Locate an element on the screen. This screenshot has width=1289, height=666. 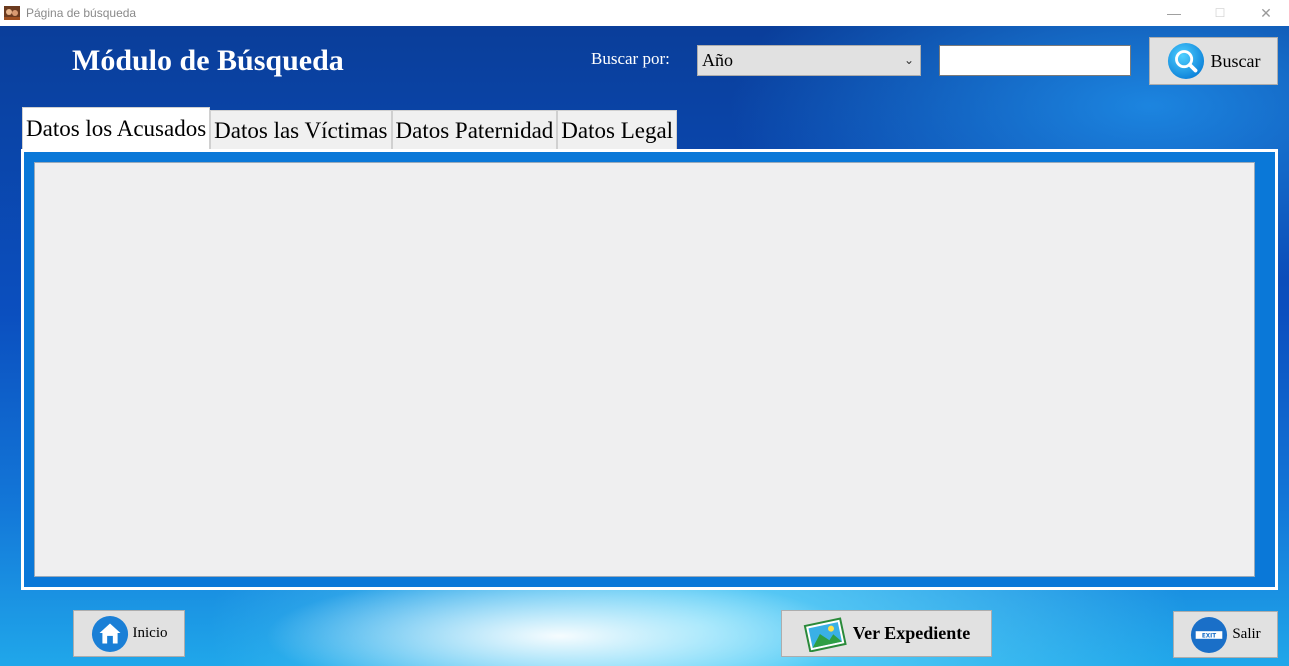
exit-button: EXIT Salir is located at coordinates (1225, 634).